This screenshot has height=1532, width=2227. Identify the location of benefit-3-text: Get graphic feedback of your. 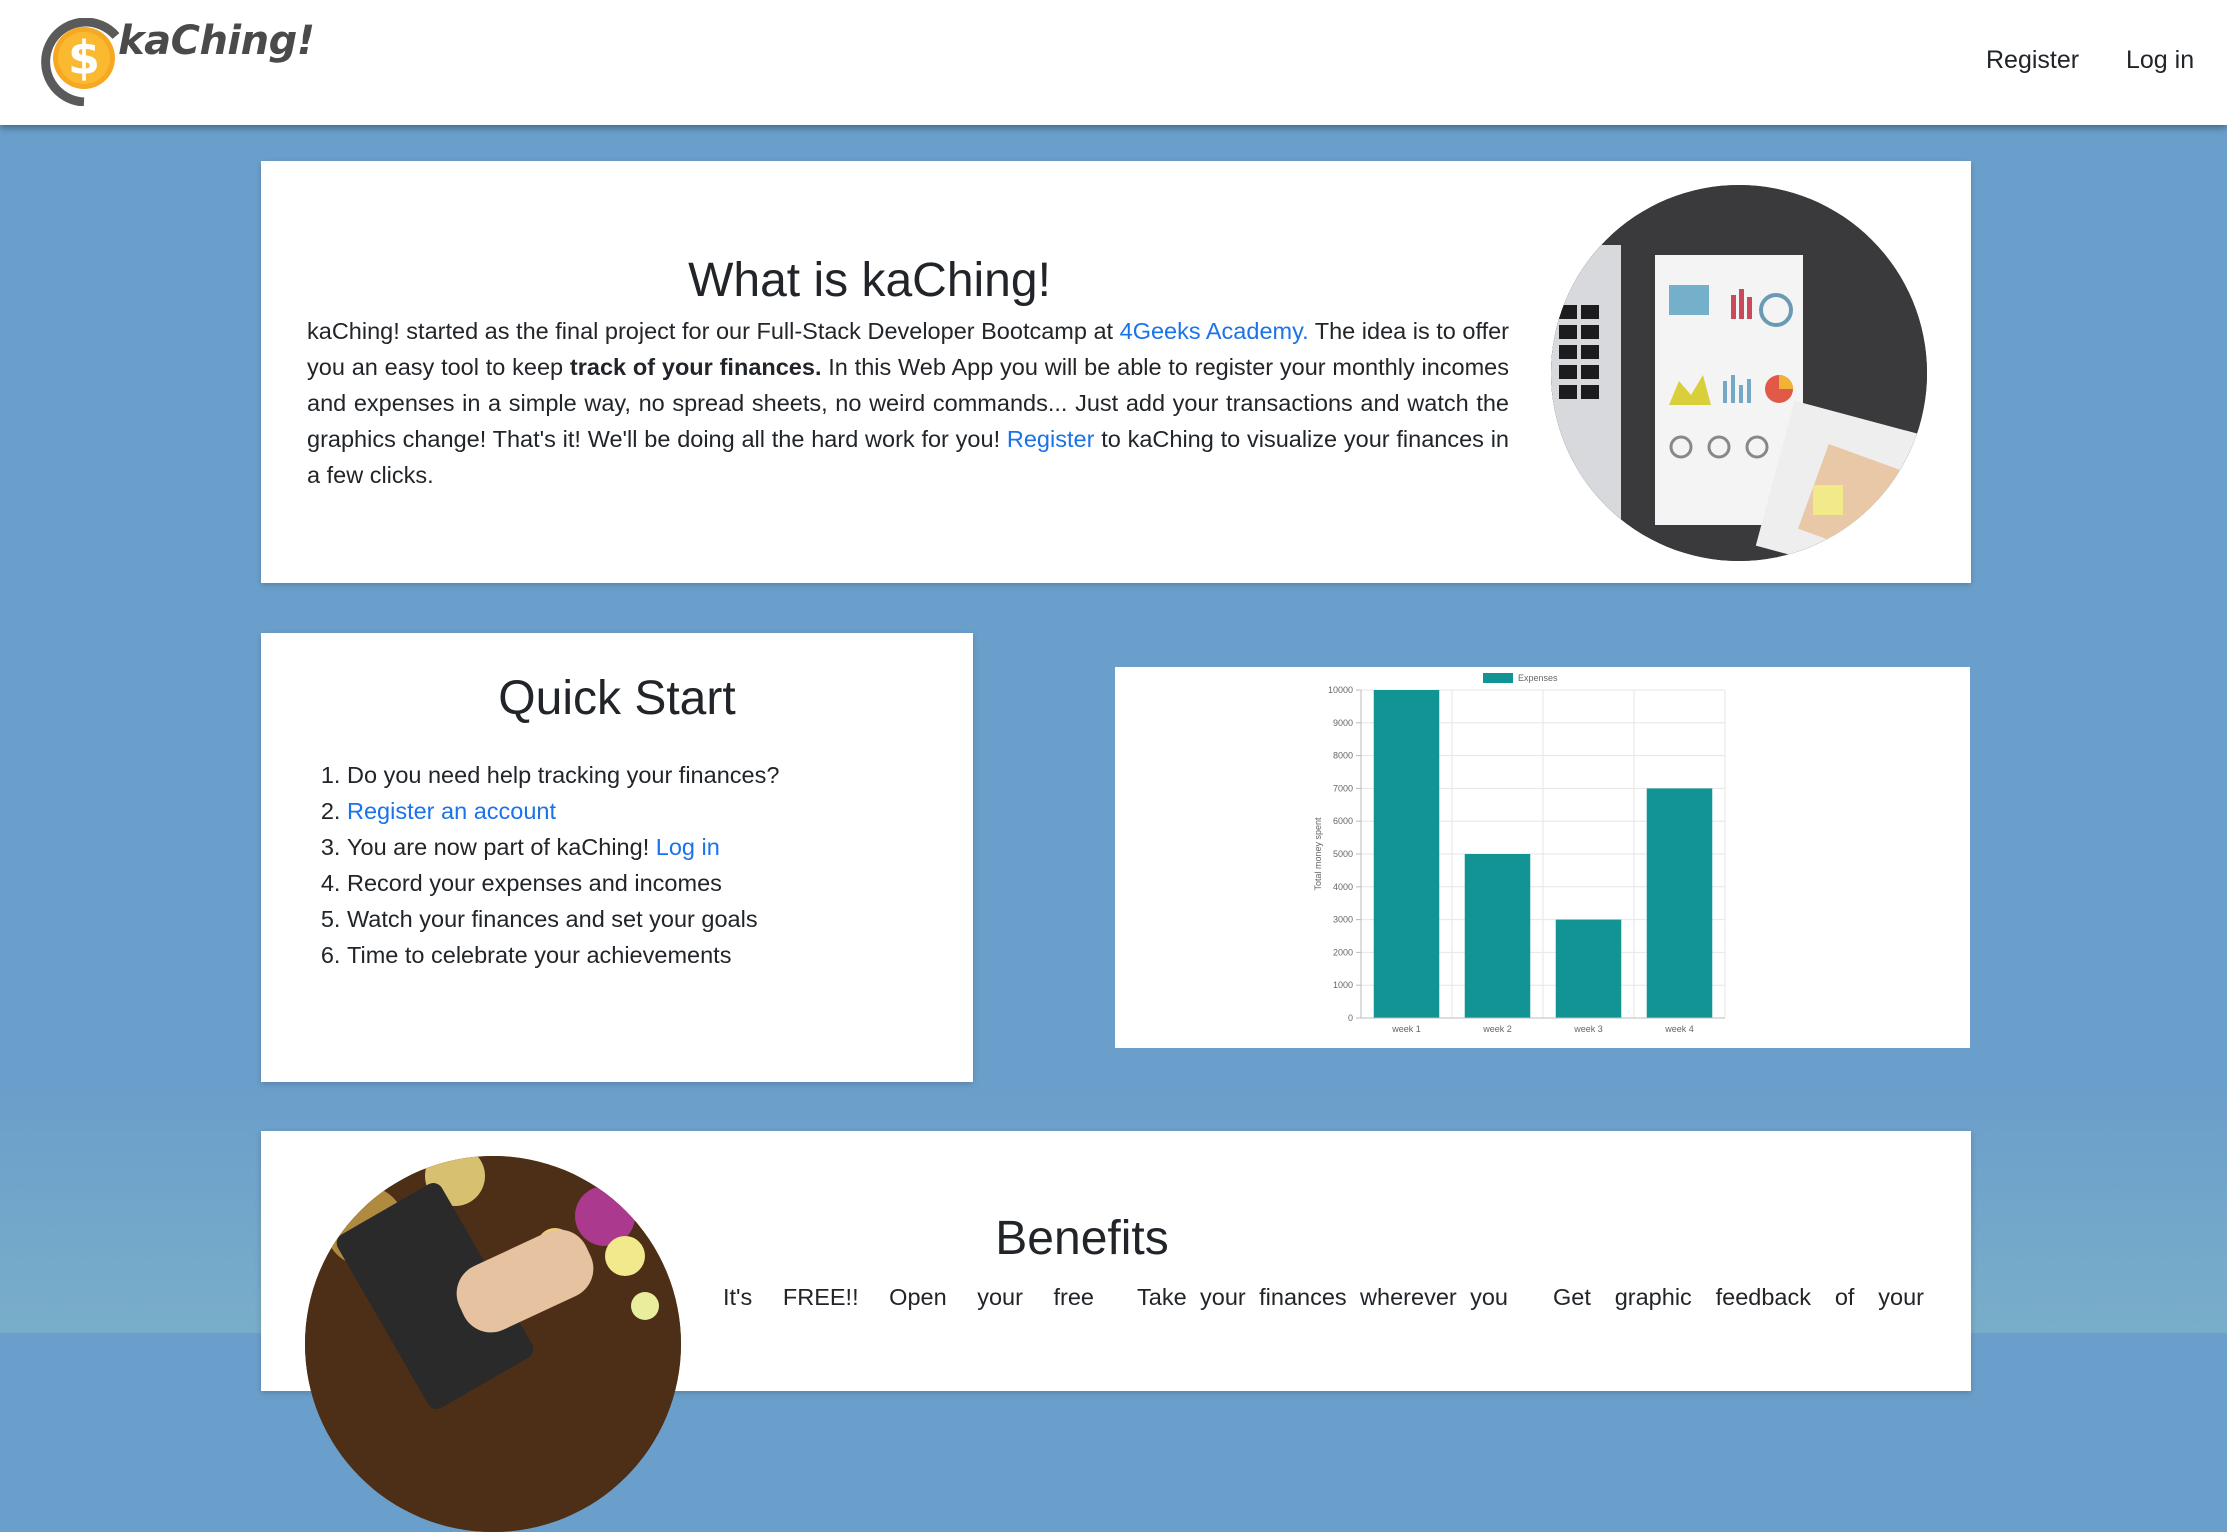
(1738, 1297).